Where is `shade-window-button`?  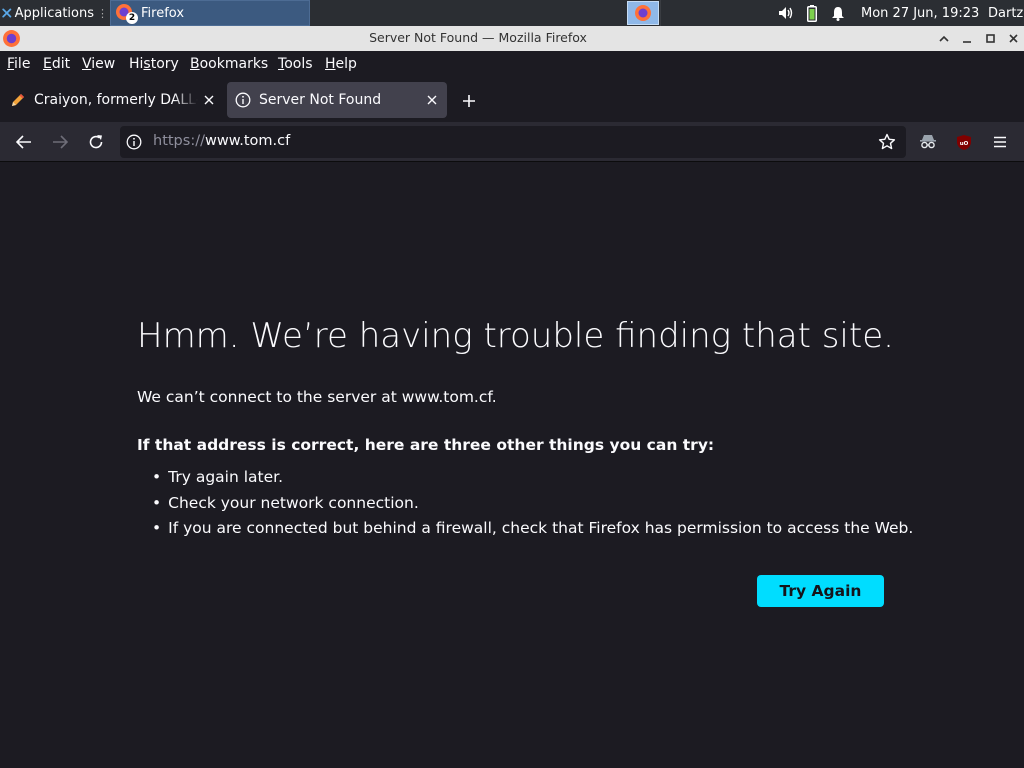 shade-window-button is located at coordinates (944, 38).